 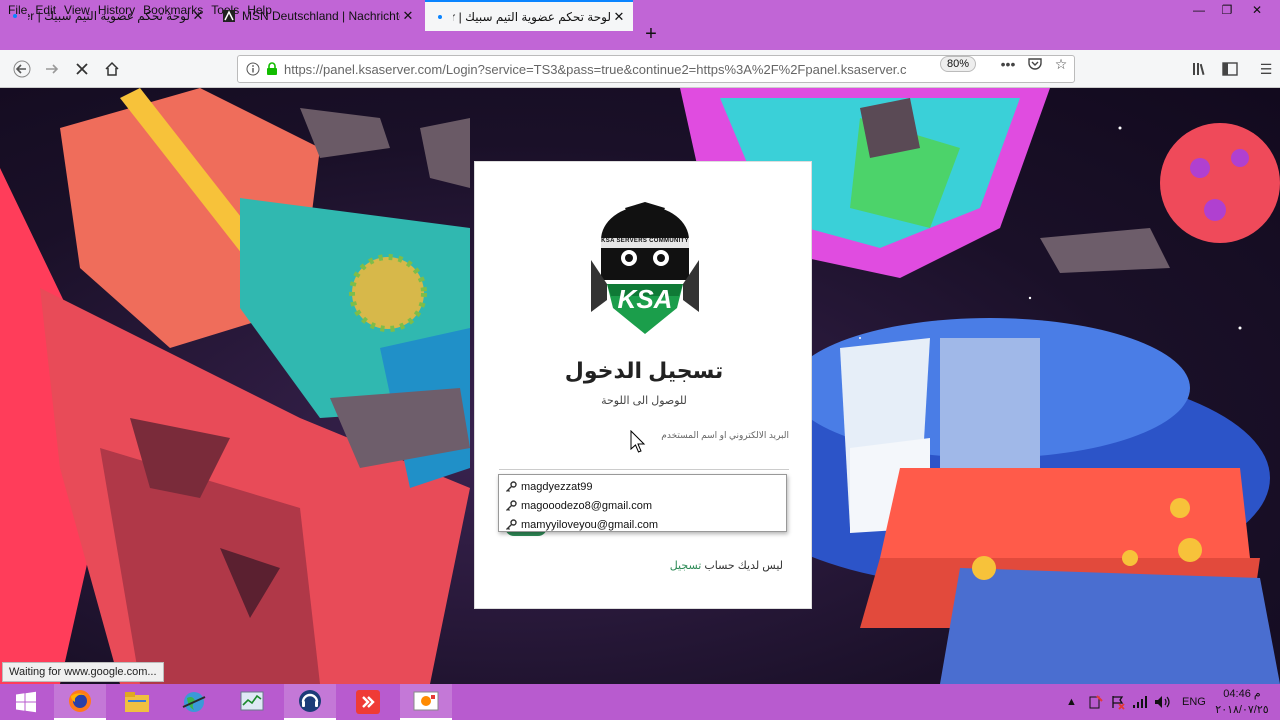 What do you see at coordinates (651, 34) in the screenshot?
I see `new-tab-button: +` at bounding box center [651, 34].